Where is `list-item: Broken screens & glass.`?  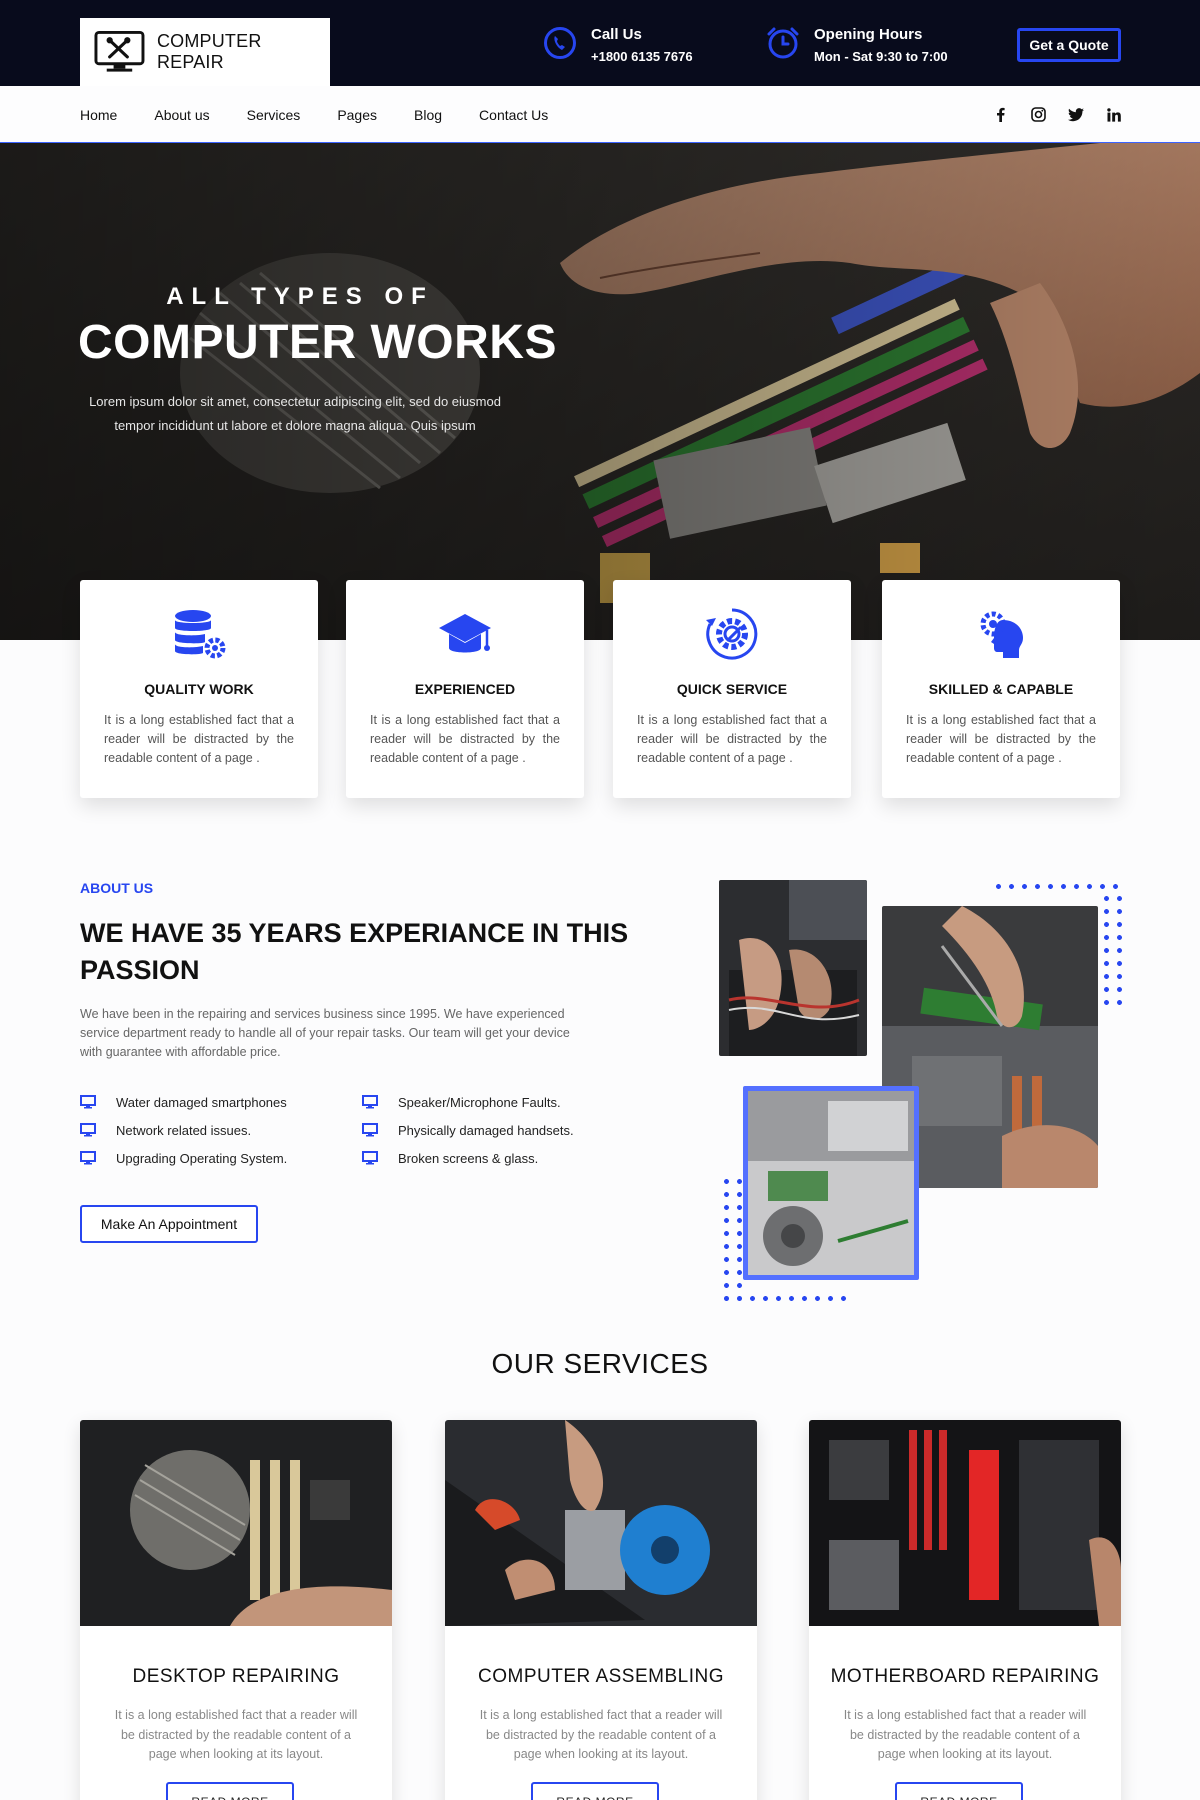
list-item: Broken screens & glass. is located at coordinates (481, 1158).